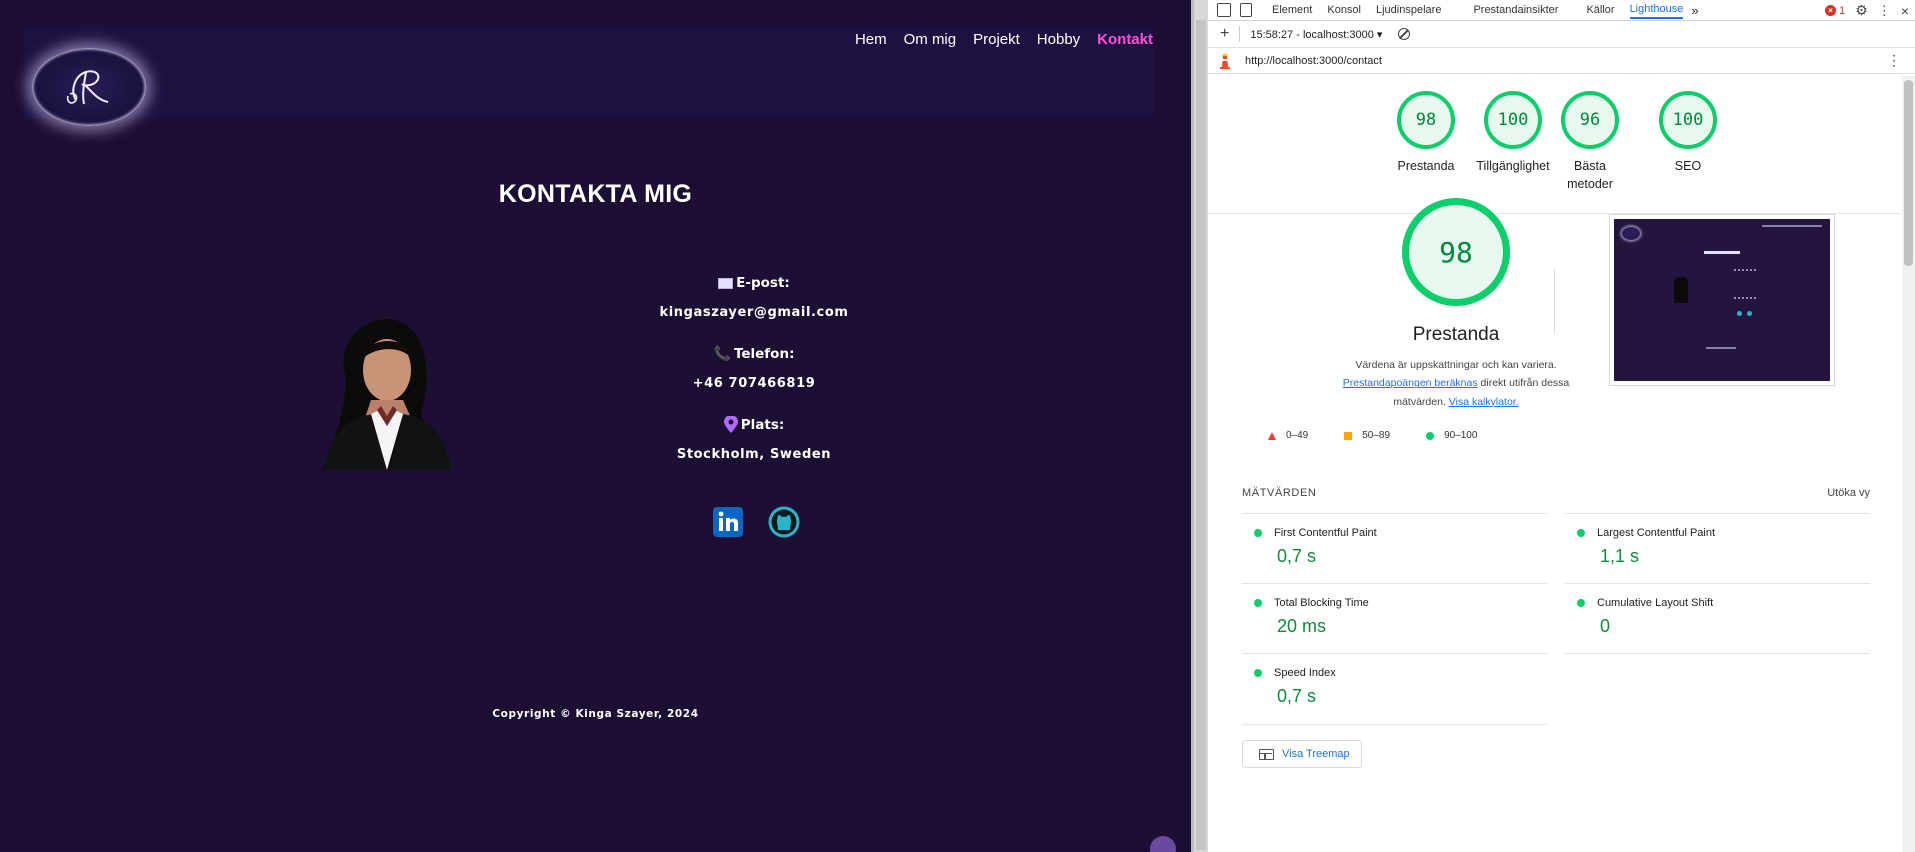 This screenshot has width=1915, height=852. Describe the element at coordinates (1302, 626) in the screenshot. I see `metric-value: 20 ms` at that location.